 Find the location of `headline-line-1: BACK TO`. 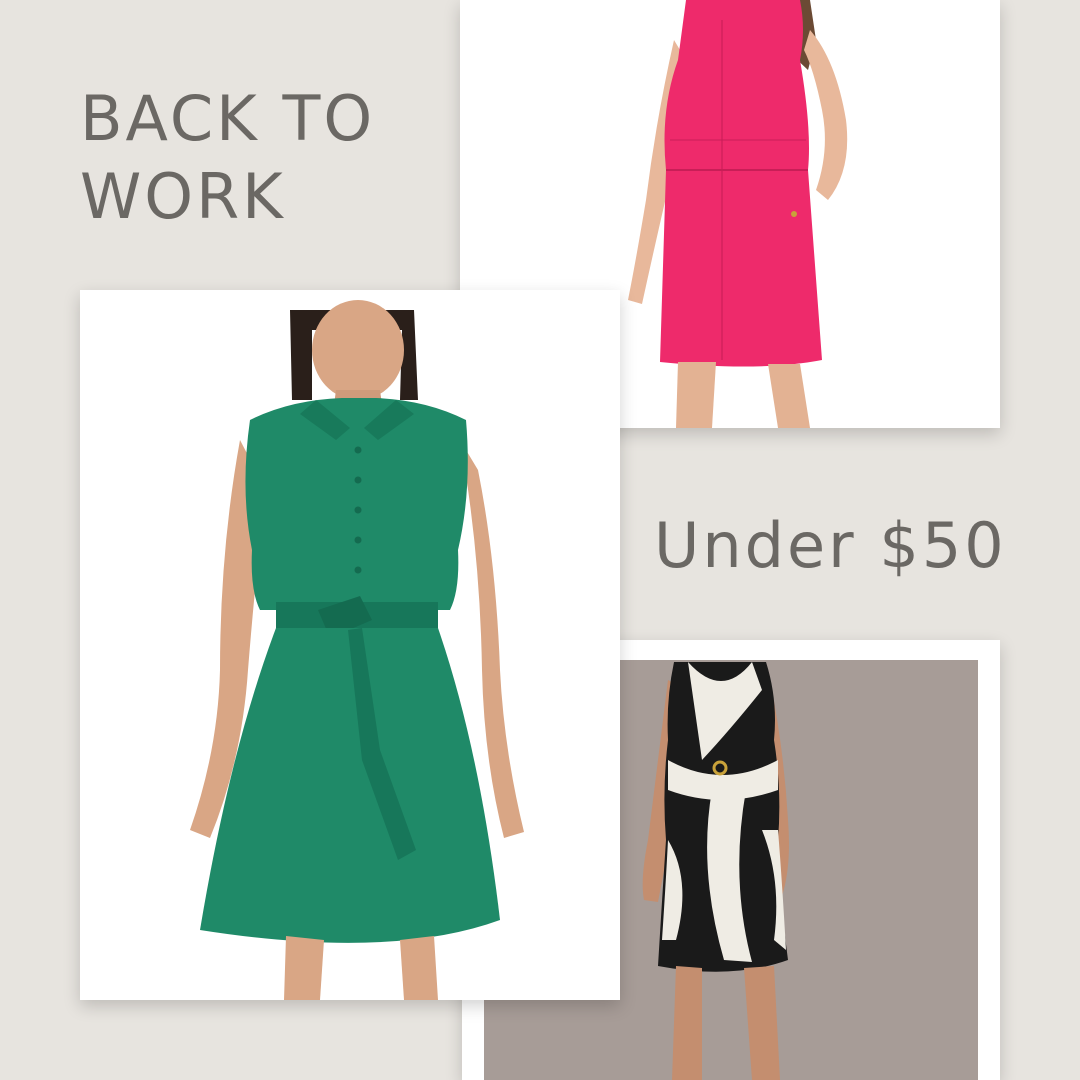

headline-line-1: BACK TO is located at coordinates (228, 118).